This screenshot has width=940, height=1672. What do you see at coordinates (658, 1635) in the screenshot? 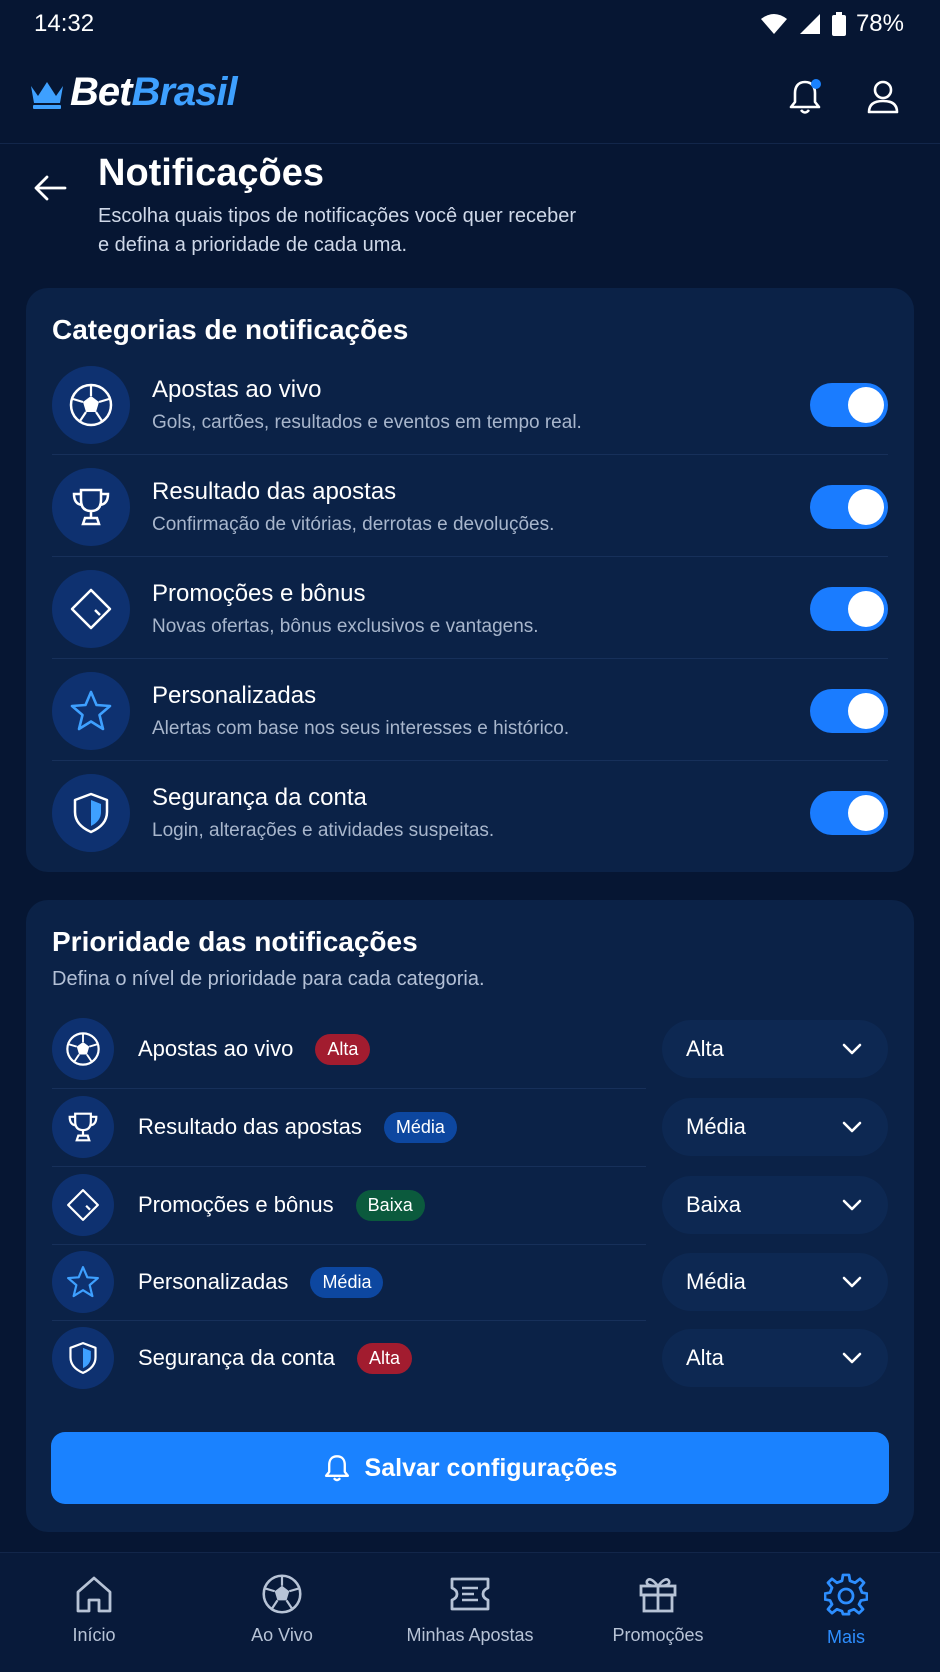
I see `nav-label: Promoções` at bounding box center [658, 1635].